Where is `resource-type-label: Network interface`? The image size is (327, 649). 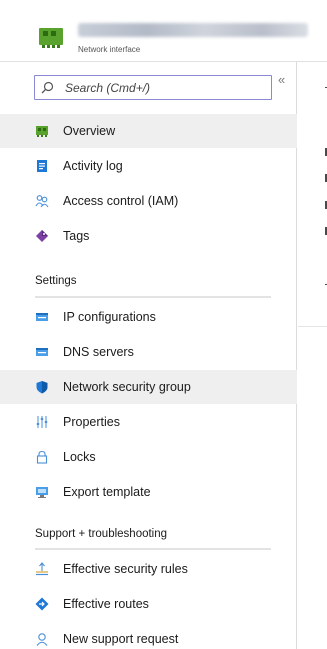 resource-type-label: Network interface is located at coordinates (109, 49).